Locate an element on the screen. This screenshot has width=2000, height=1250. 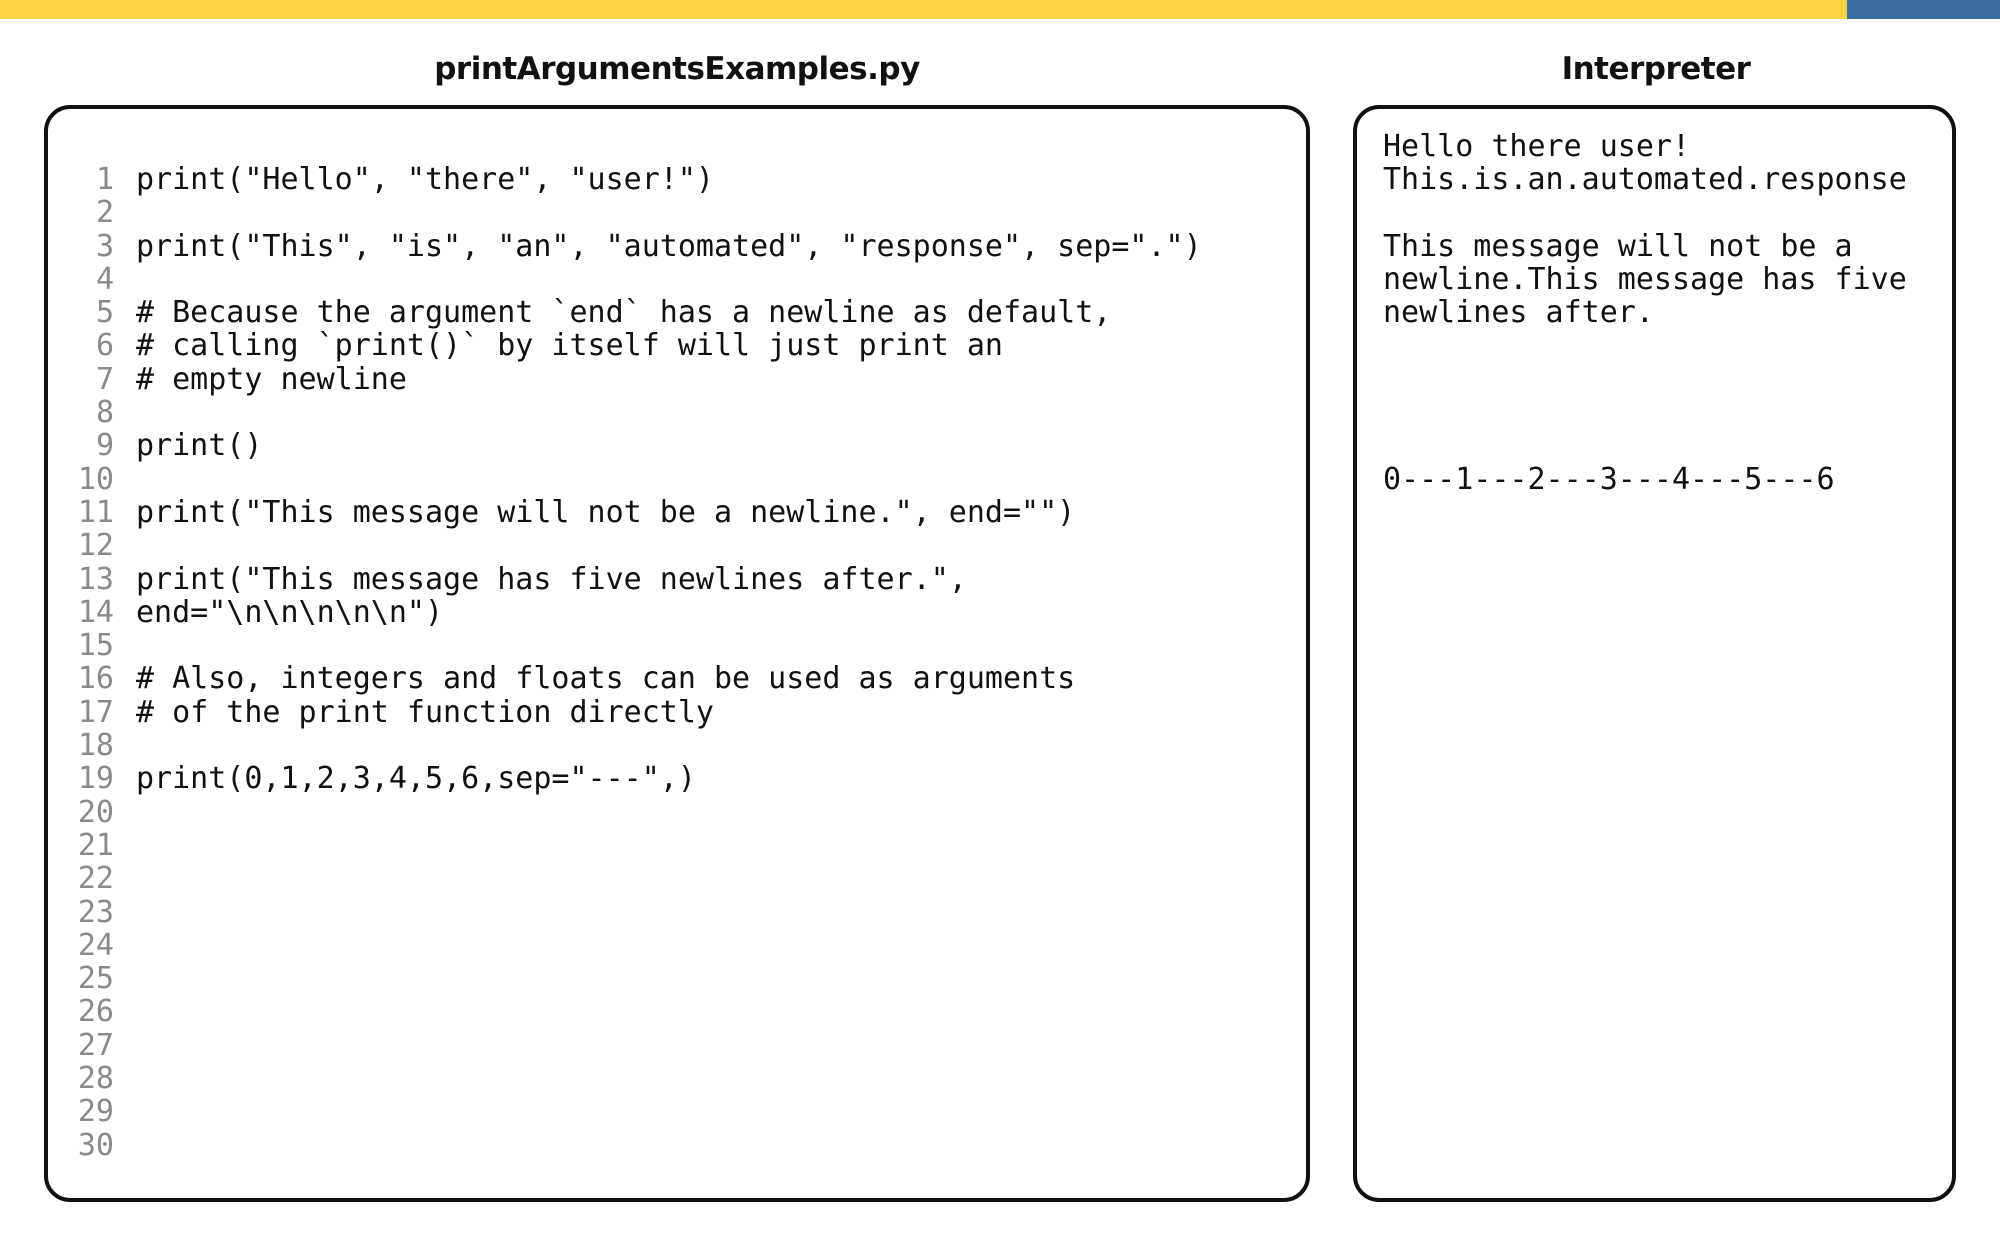
code-line: 28 is located at coordinates (677, 1079).